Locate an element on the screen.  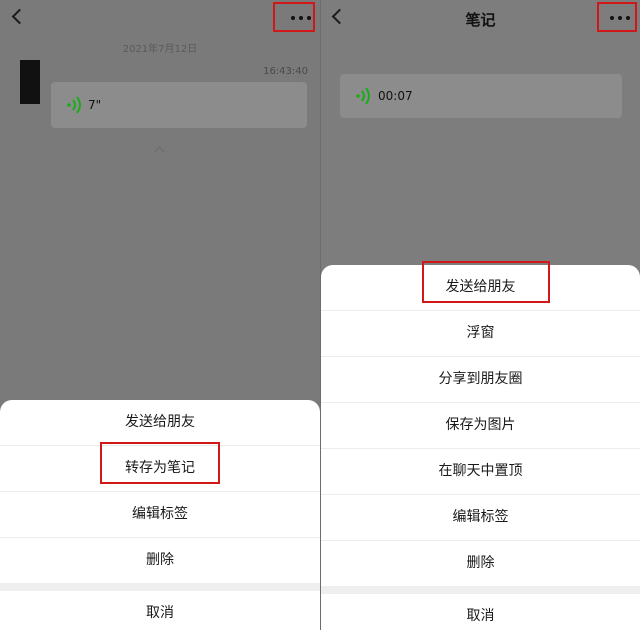
page-title: 笔记 is located at coordinates (480, 20).